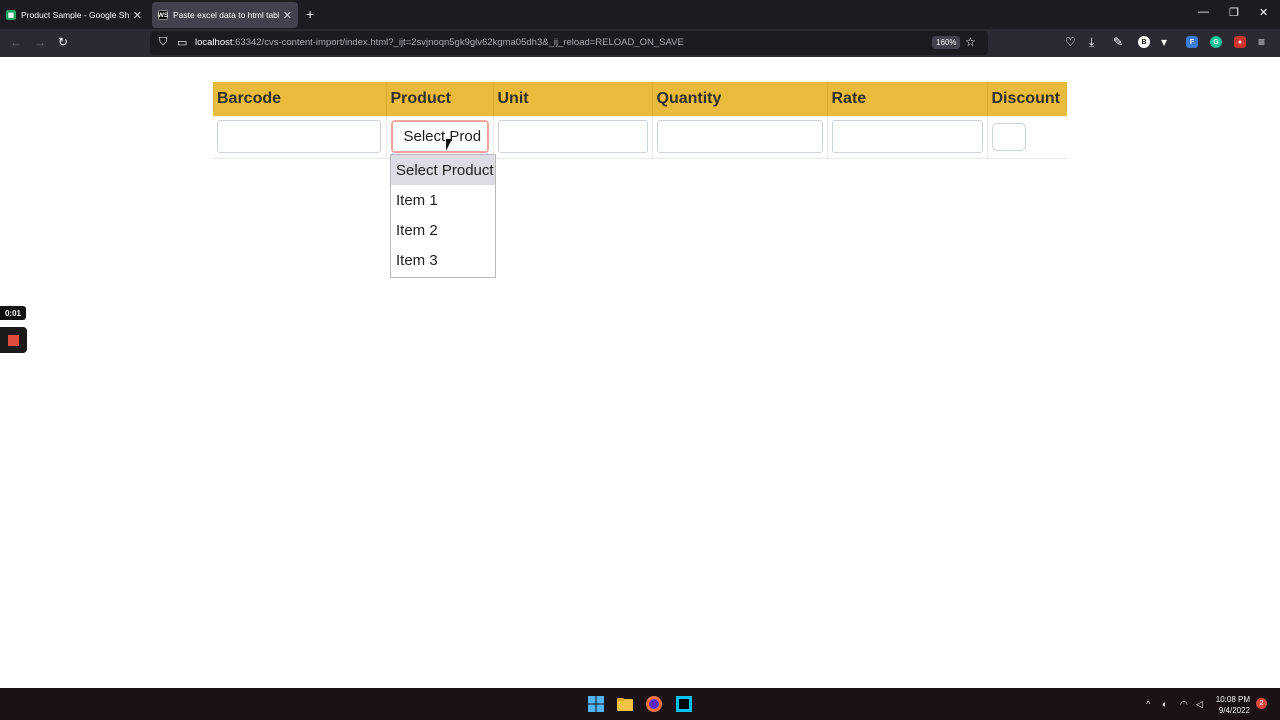 This screenshot has height=720, width=1280. Describe the element at coordinates (1232, 699) in the screenshot. I see `clock-time: 10:08 PM` at that location.